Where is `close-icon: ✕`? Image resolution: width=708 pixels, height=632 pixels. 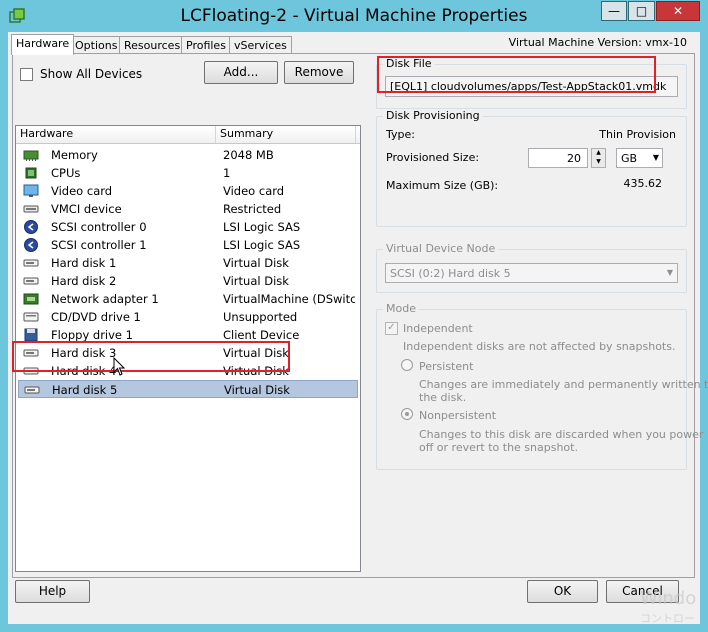
close-icon: ✕ is located at coordinates (678, 11).